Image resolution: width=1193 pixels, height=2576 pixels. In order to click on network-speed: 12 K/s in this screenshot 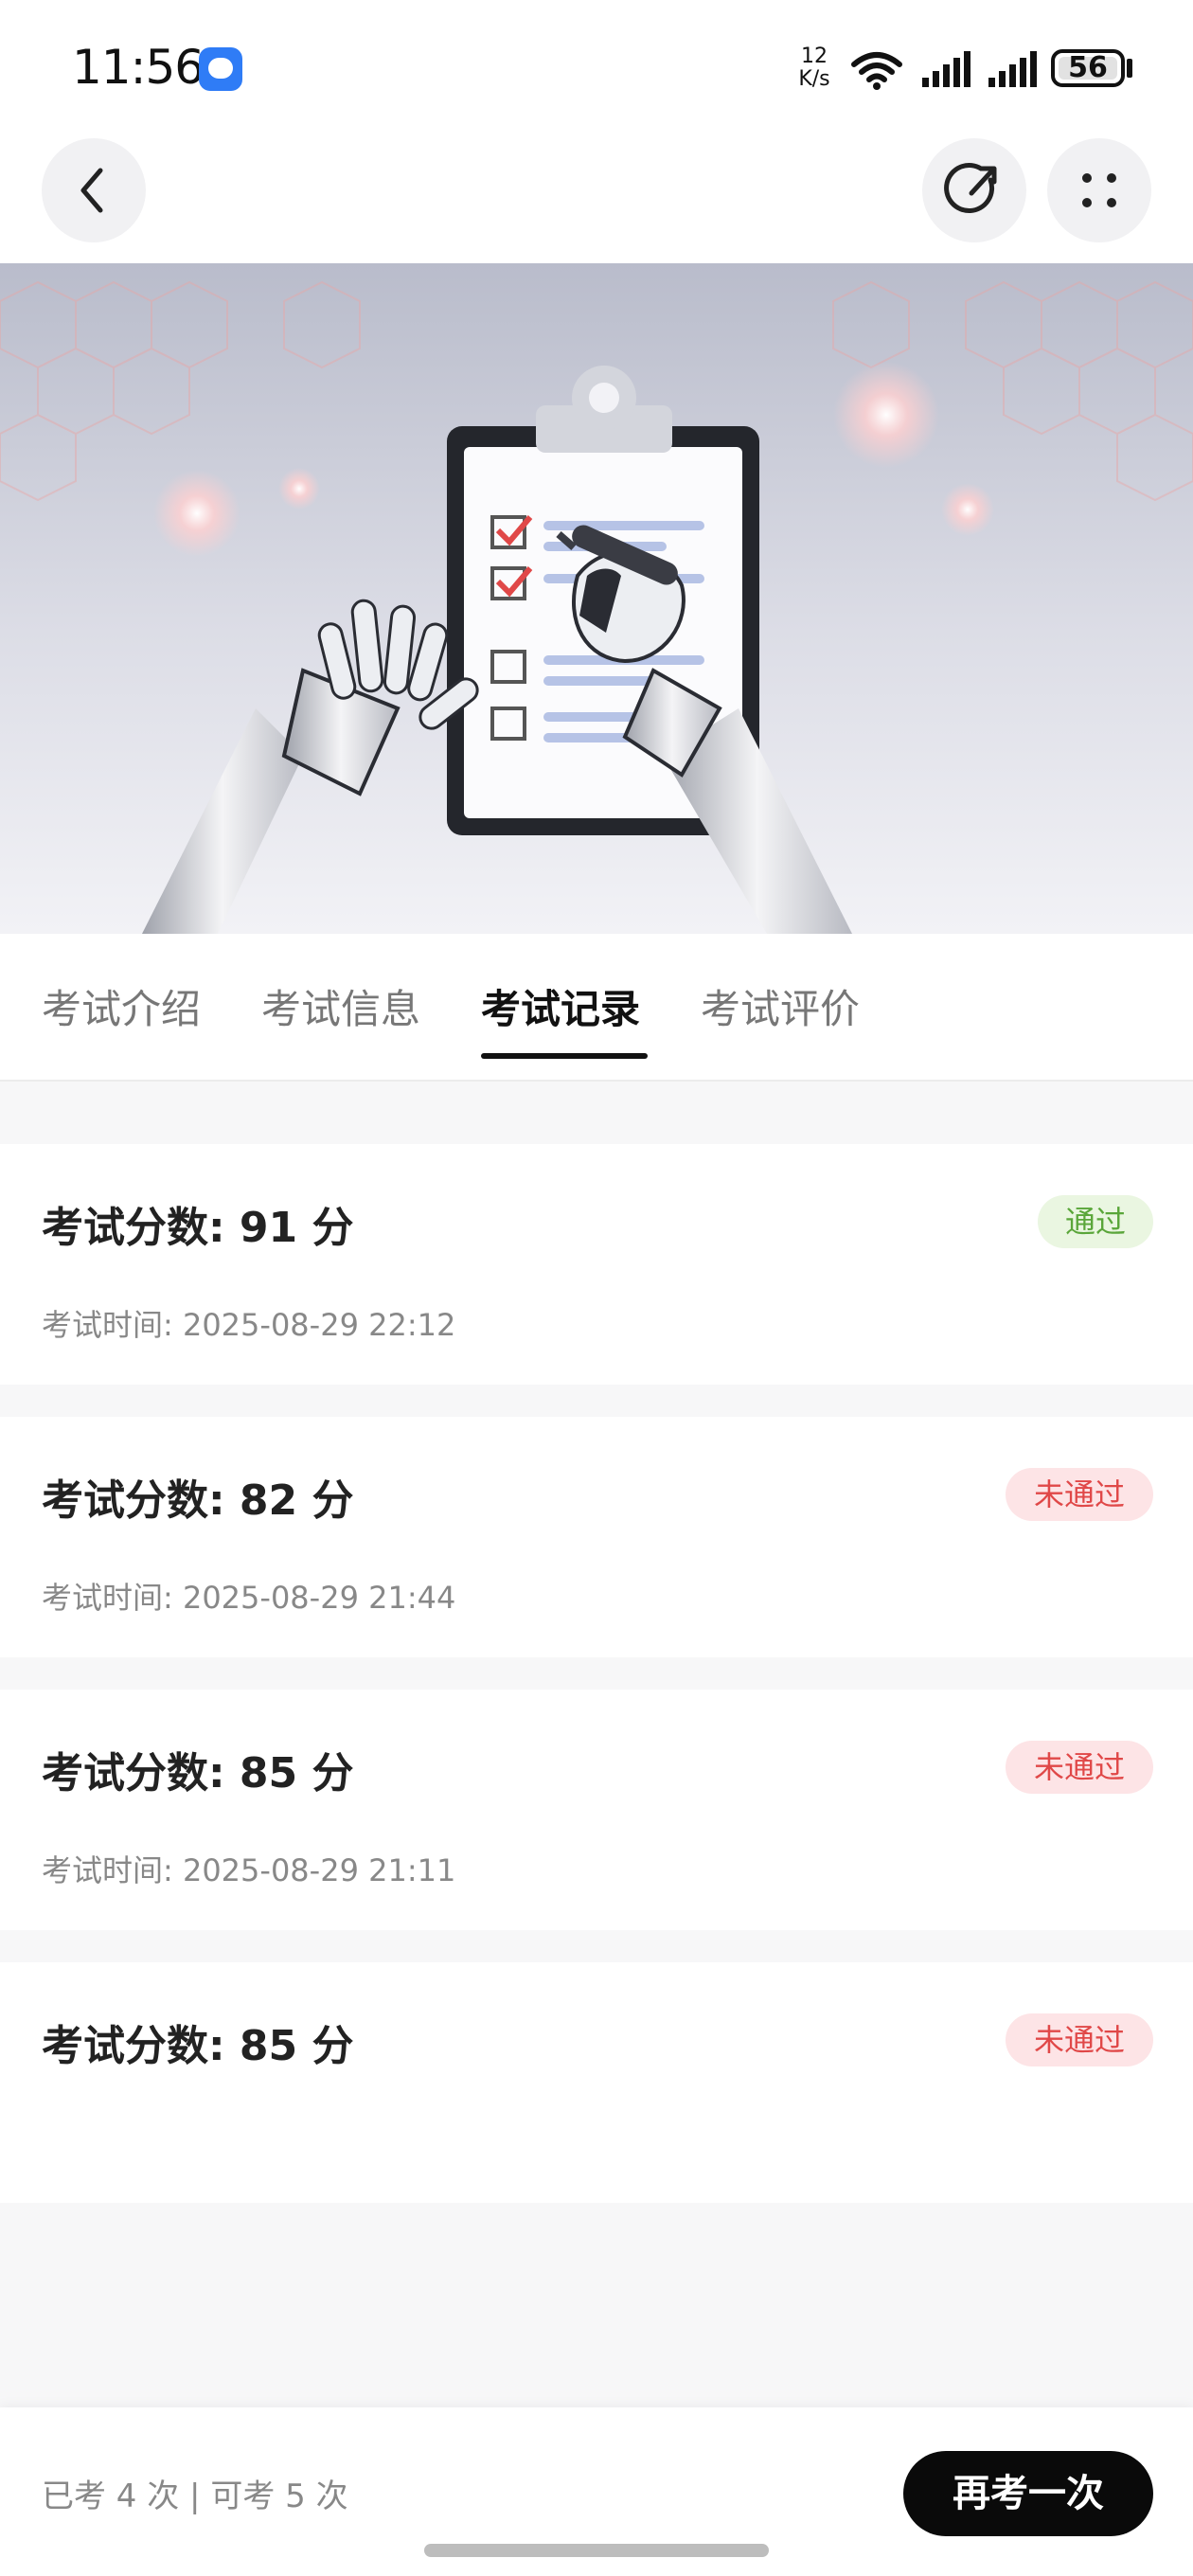, I will do `click(814, 68)`.